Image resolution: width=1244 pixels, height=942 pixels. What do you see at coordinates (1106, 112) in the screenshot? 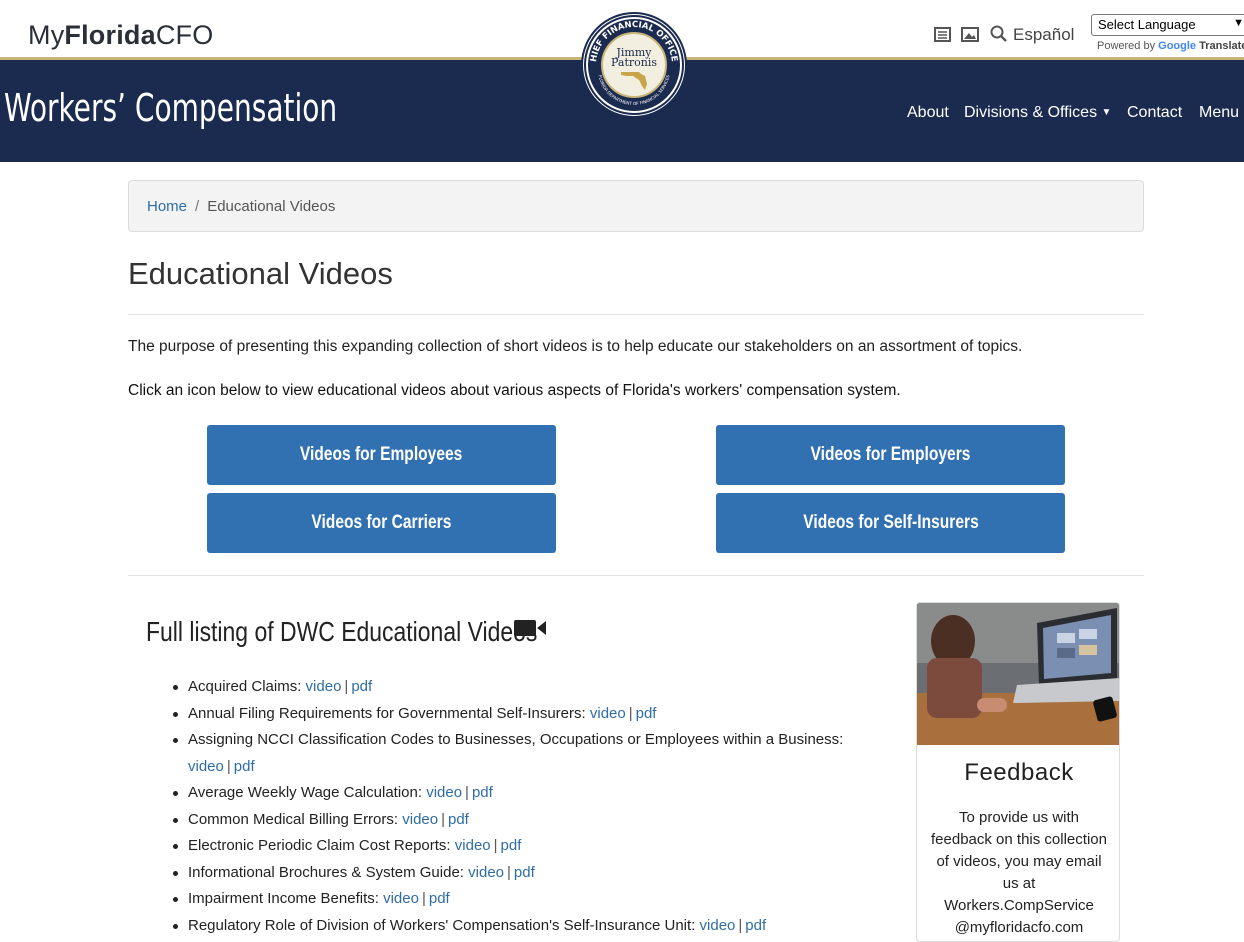
I see `caret-down-icon: ▼` at bounding box center [1106, 112].